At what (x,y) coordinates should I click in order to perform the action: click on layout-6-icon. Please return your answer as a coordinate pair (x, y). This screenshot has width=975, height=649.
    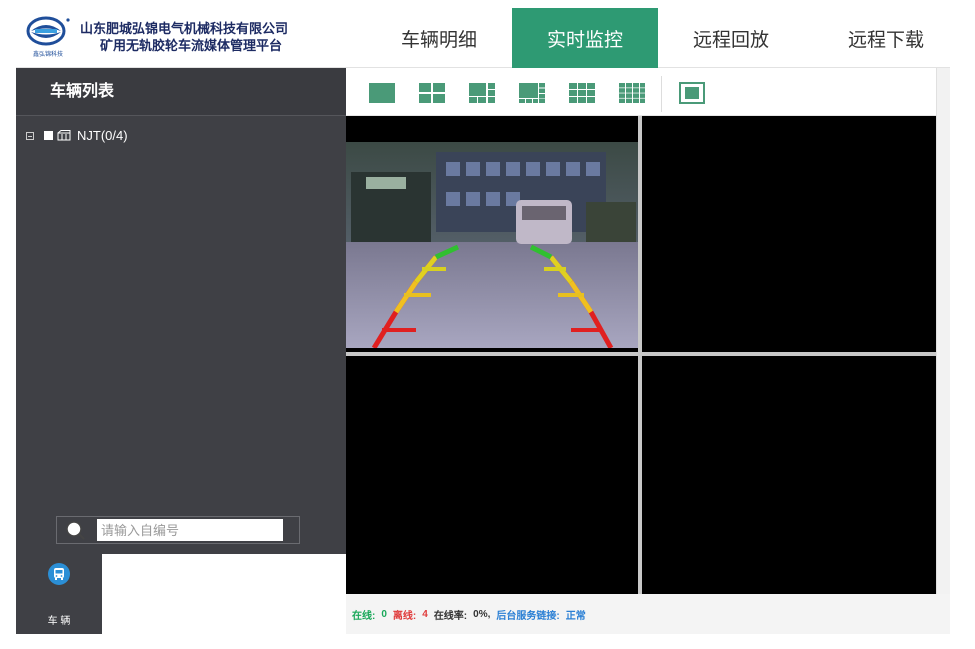
    Looking at the image, I should click on (482, 93).